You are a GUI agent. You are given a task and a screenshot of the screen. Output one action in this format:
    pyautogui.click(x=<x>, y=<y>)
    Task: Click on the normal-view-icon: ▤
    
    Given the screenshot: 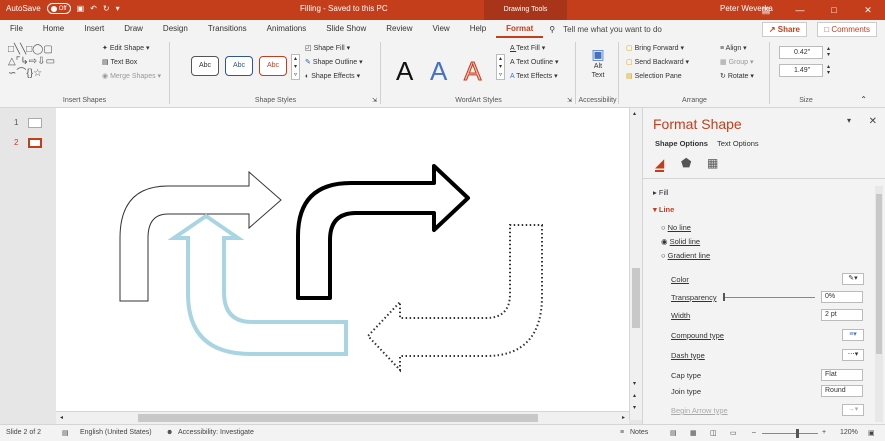 What is the action you would take?
    pyautogui.click(x=673, y=433)
    